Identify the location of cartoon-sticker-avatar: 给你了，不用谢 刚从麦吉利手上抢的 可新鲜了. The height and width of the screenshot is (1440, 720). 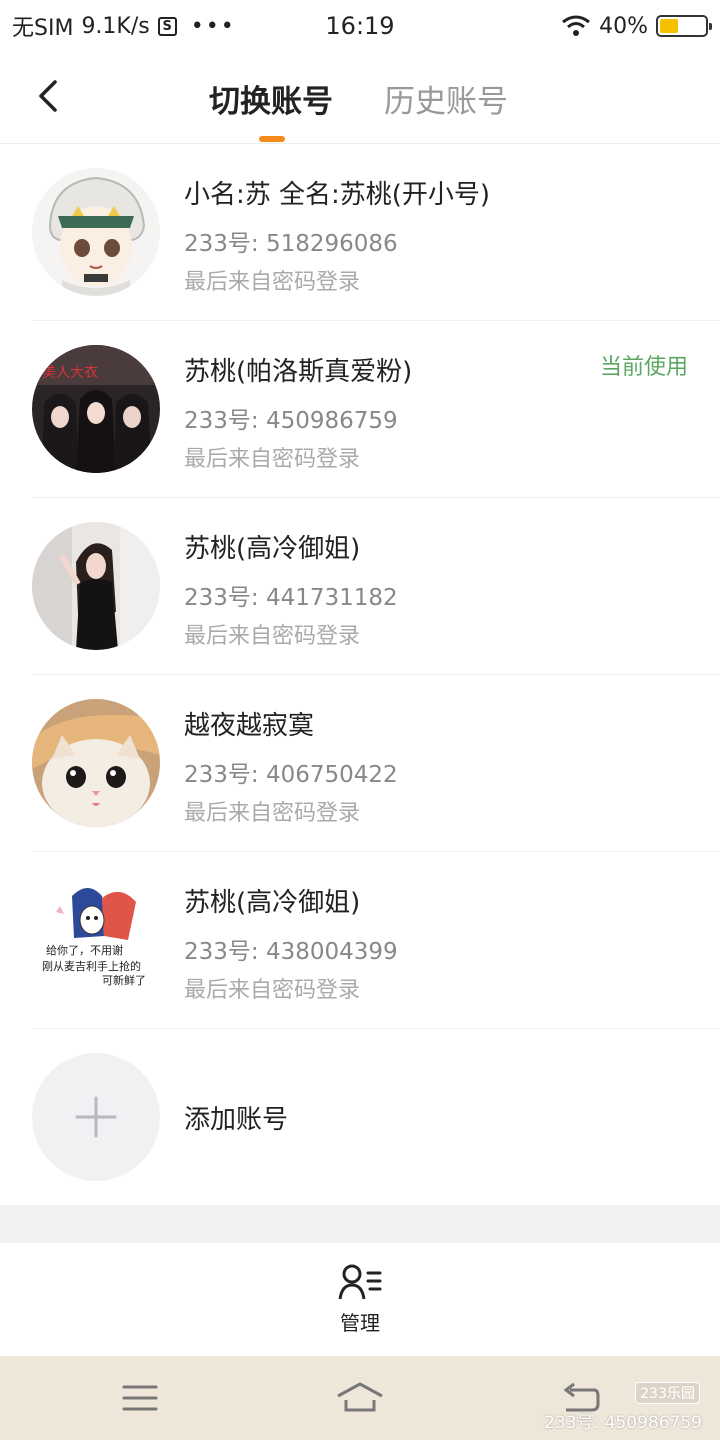
(96, 940).